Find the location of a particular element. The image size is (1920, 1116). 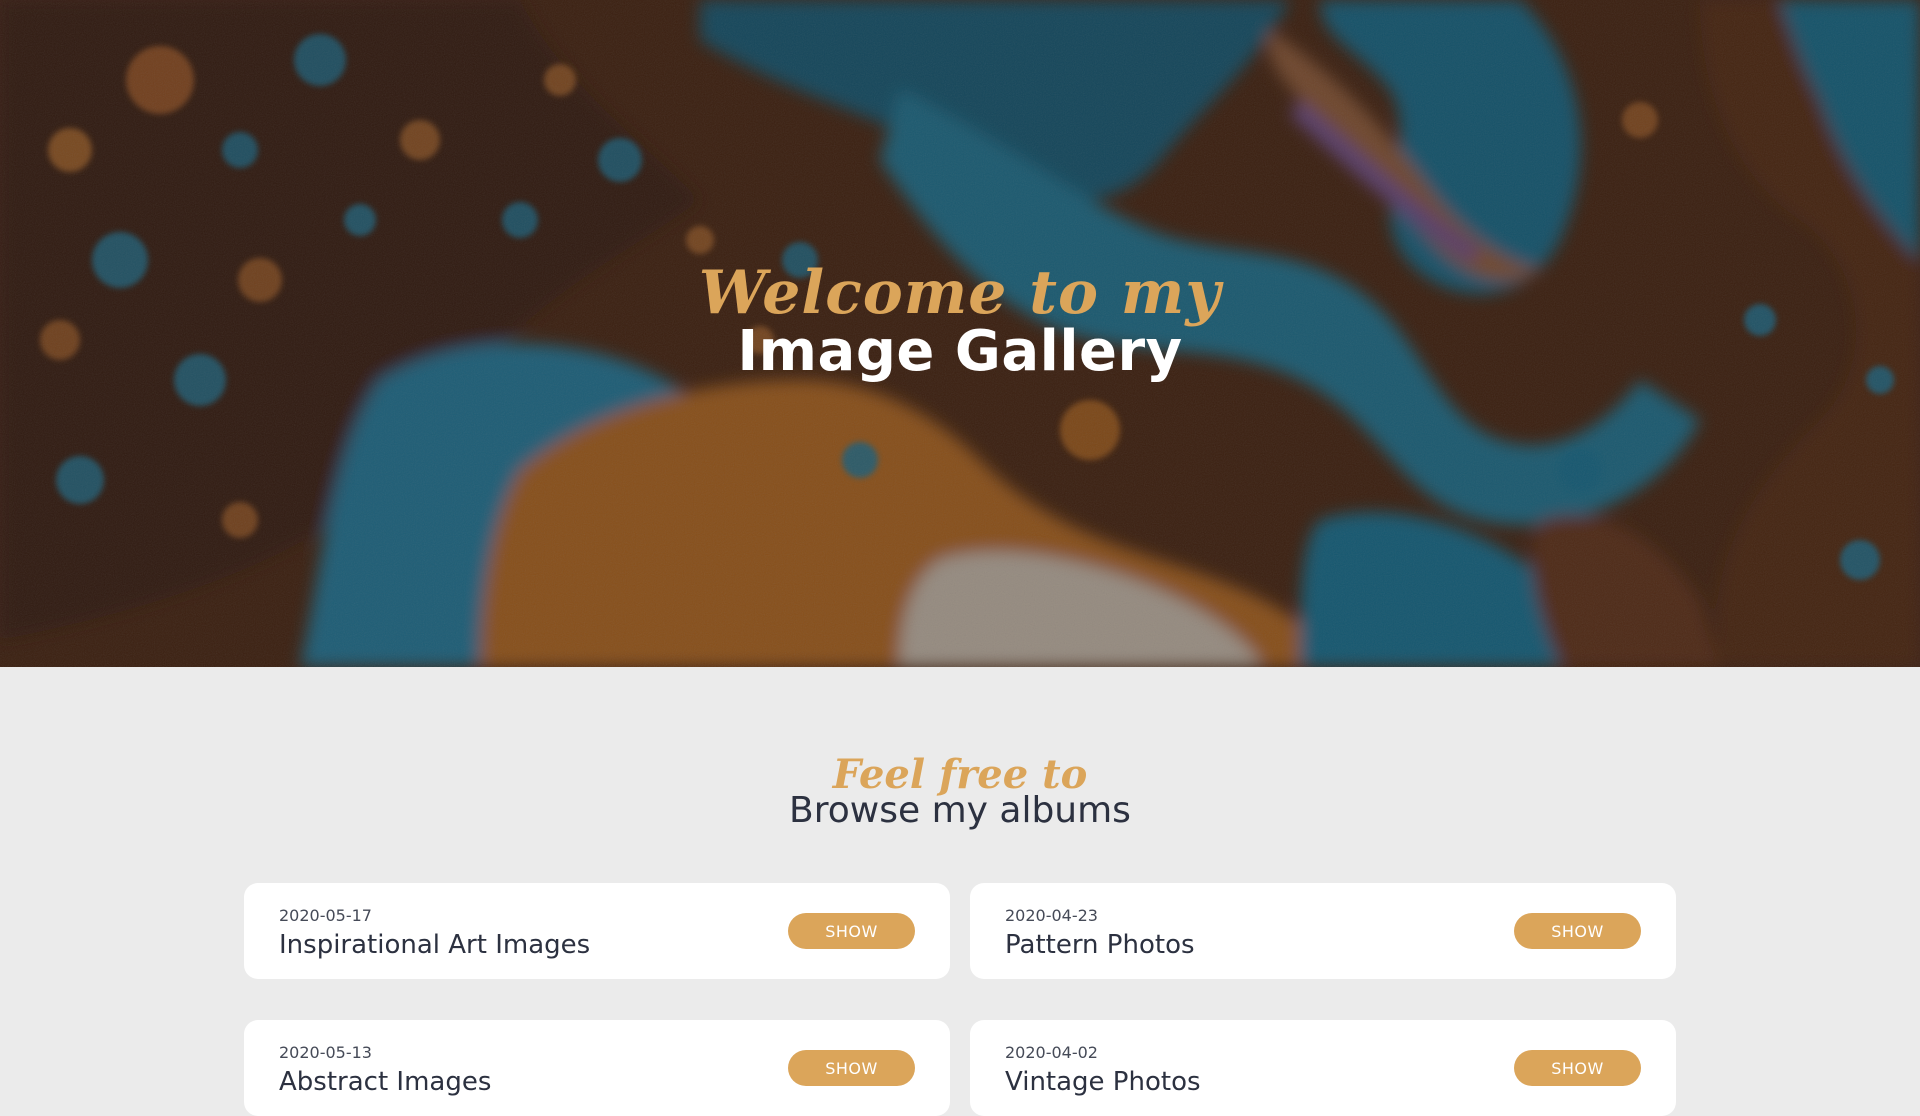

album-date: 2020-04-23 is located at coordinates (1051, 915).